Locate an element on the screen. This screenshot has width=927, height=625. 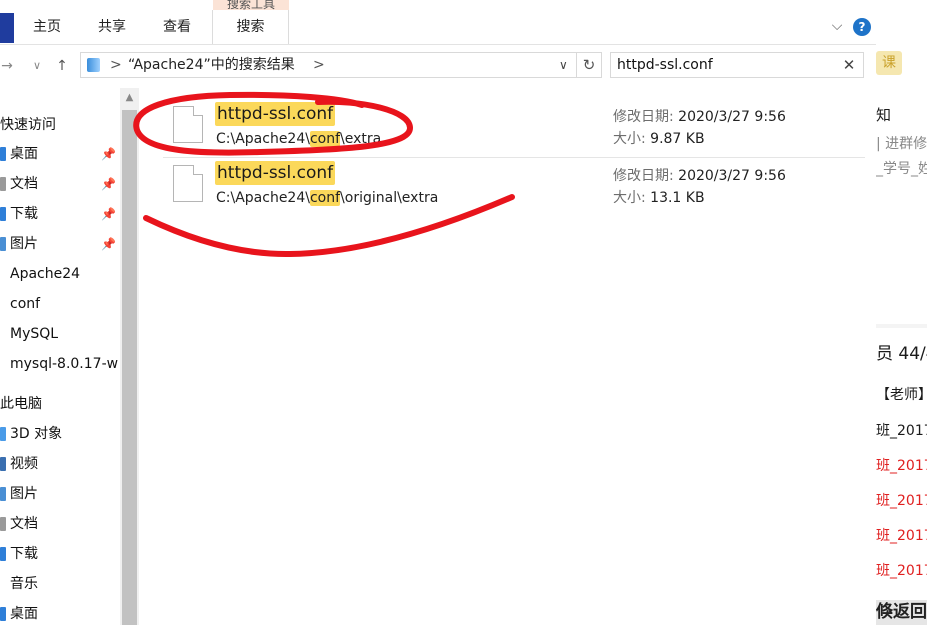
background-text: 【老师】号 is located at coordinates (901, 395).